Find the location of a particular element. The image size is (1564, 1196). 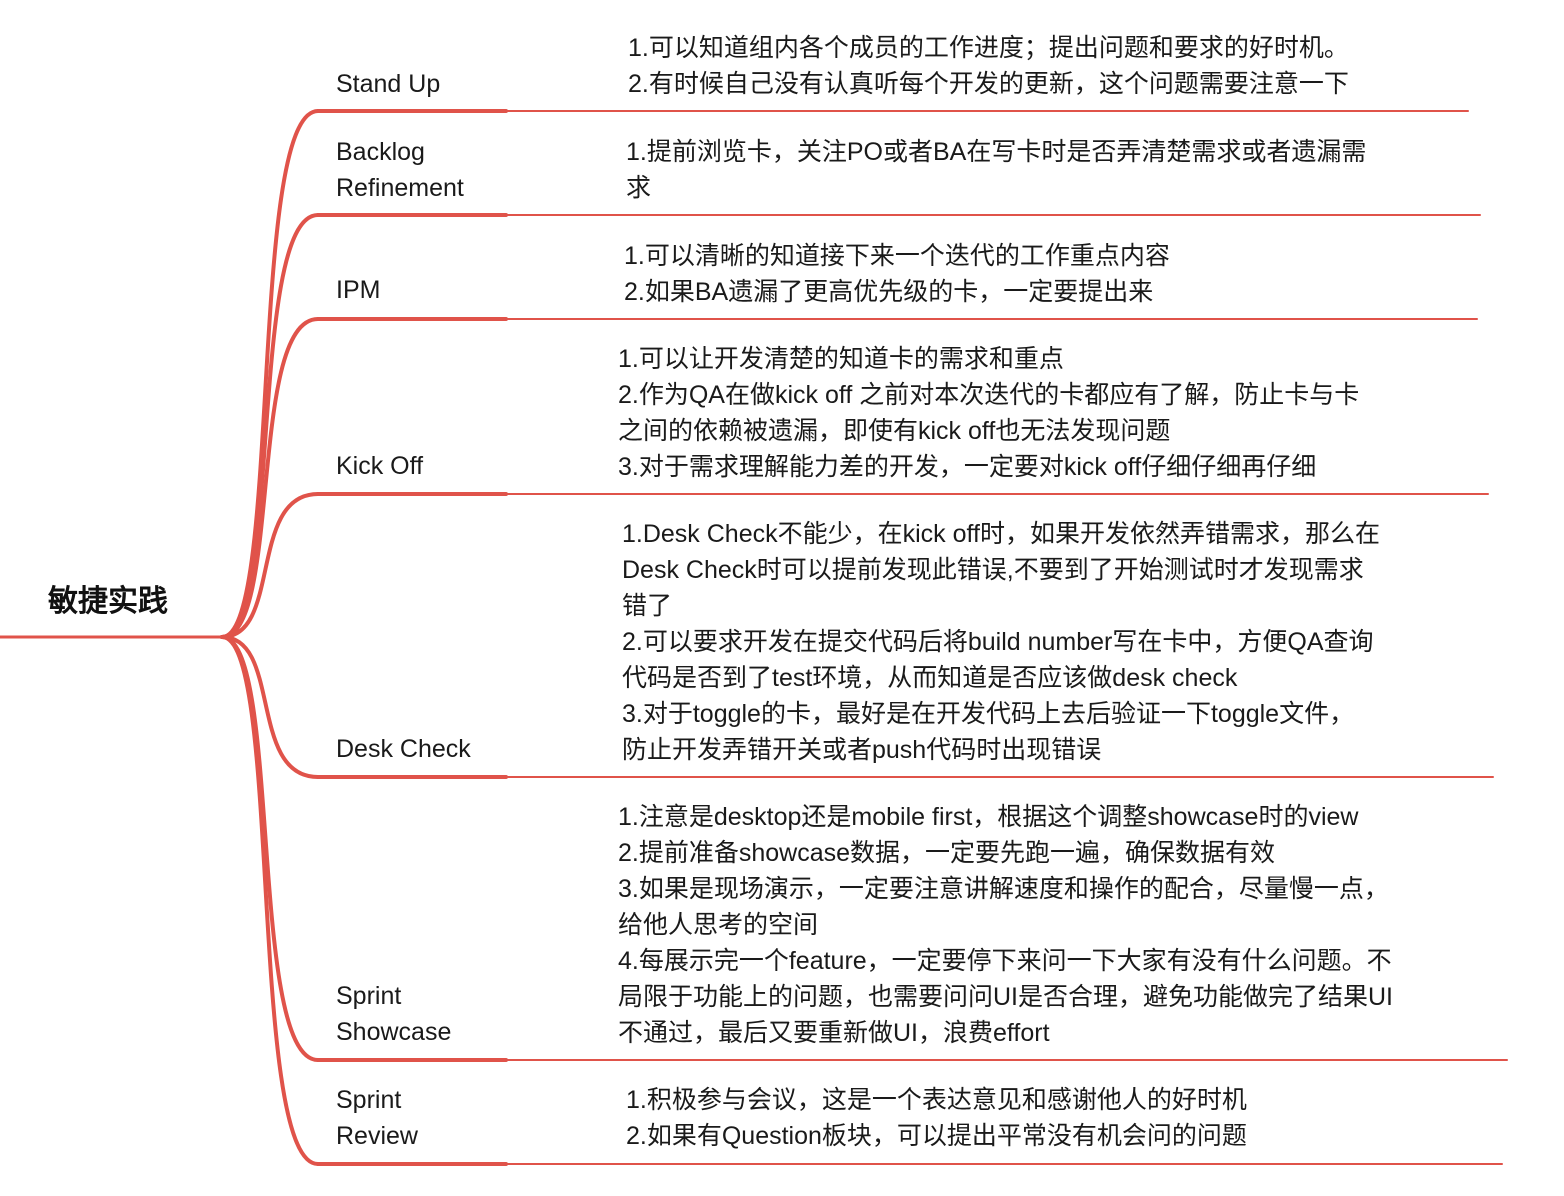

detail-line: 之间的依赖被遗漏，即使有kick off也无法发现问题 is located at coordinates (894, 431).